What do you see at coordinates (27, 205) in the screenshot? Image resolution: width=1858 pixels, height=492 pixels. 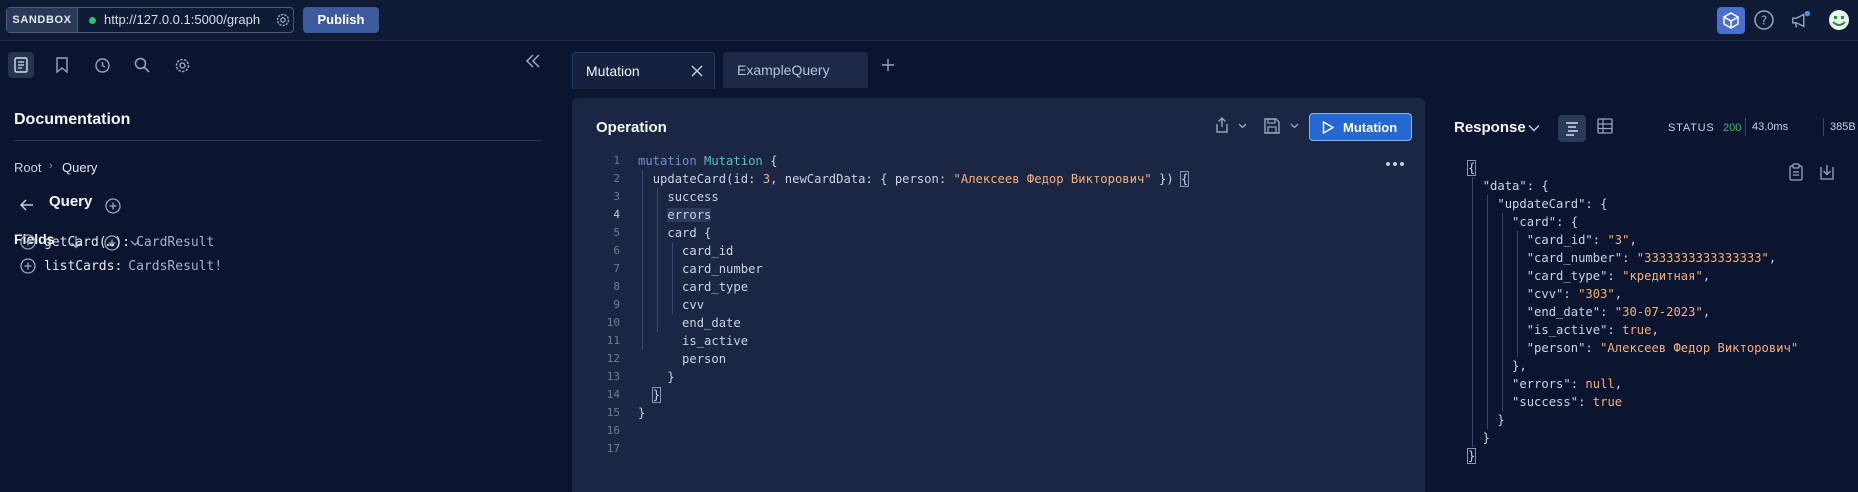 I see `back-arrow-icon` at bounding box center [27, 205].